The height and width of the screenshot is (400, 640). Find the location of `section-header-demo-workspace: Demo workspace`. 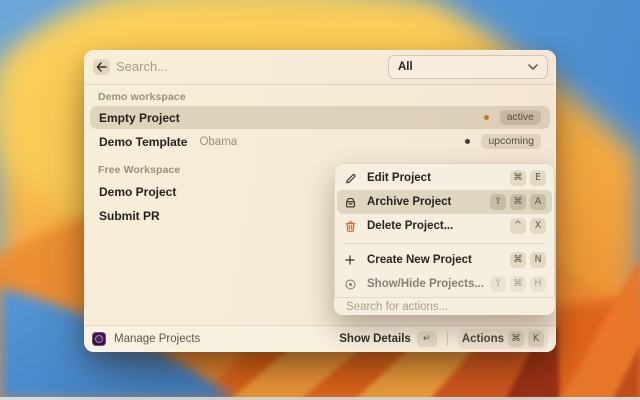

section-header-demo-workspace: Demo workspace is located at coordinates (142, 97).